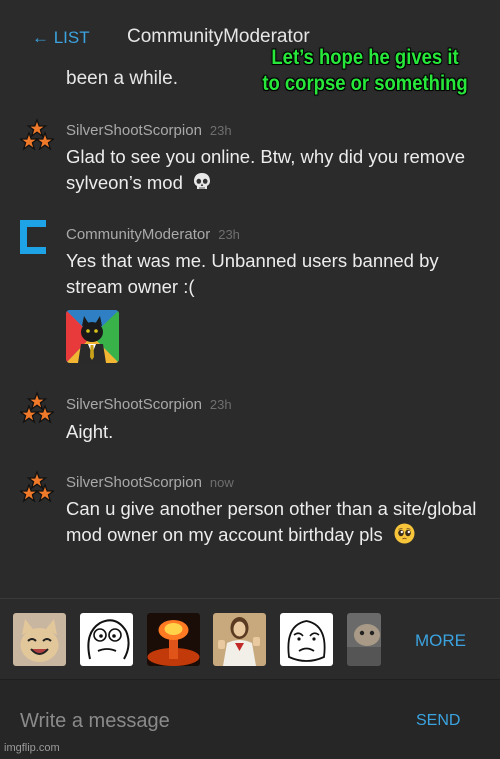 The image size is (500, 759). What do you see at coordinates (202, 181) in the screenshot?
I see `skull-emoji` at bounding box center [202, 181].